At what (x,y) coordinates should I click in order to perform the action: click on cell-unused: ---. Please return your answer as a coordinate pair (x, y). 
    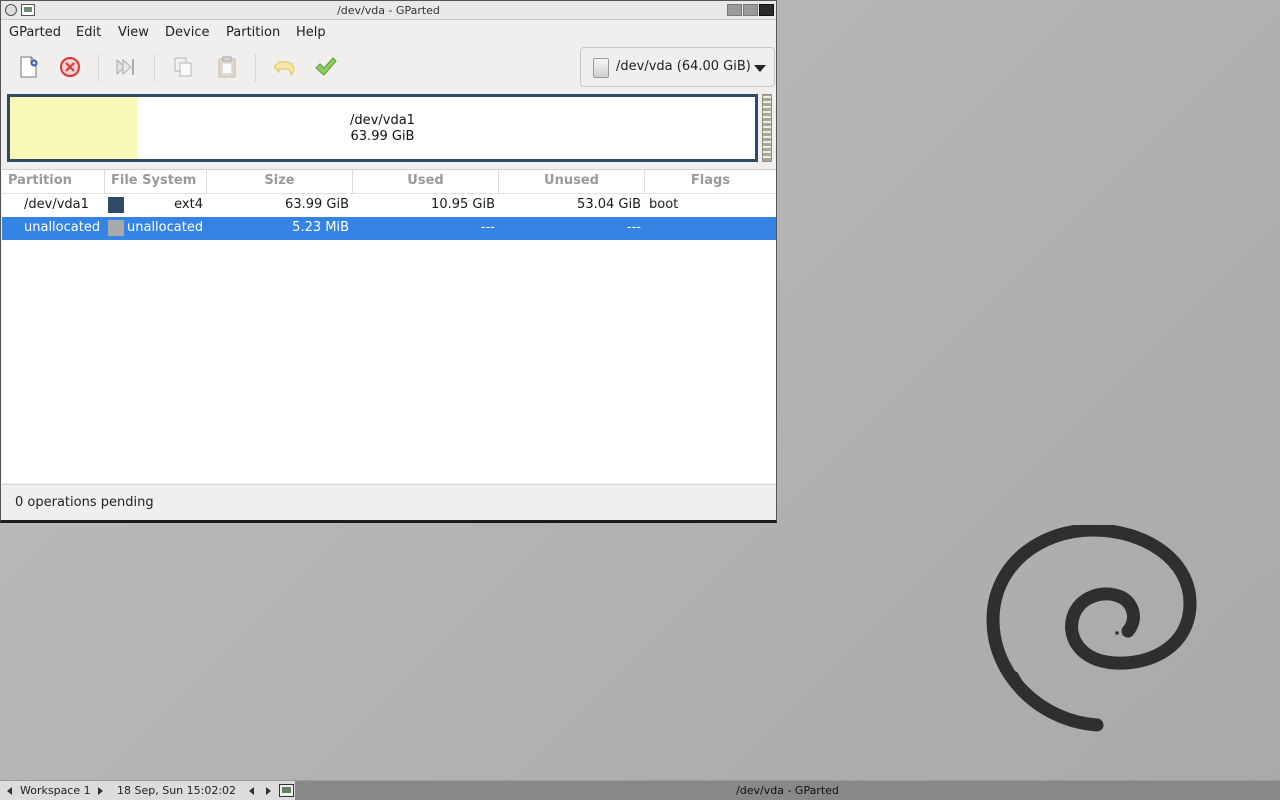
    Looking at the image, I should click on (633, 227).